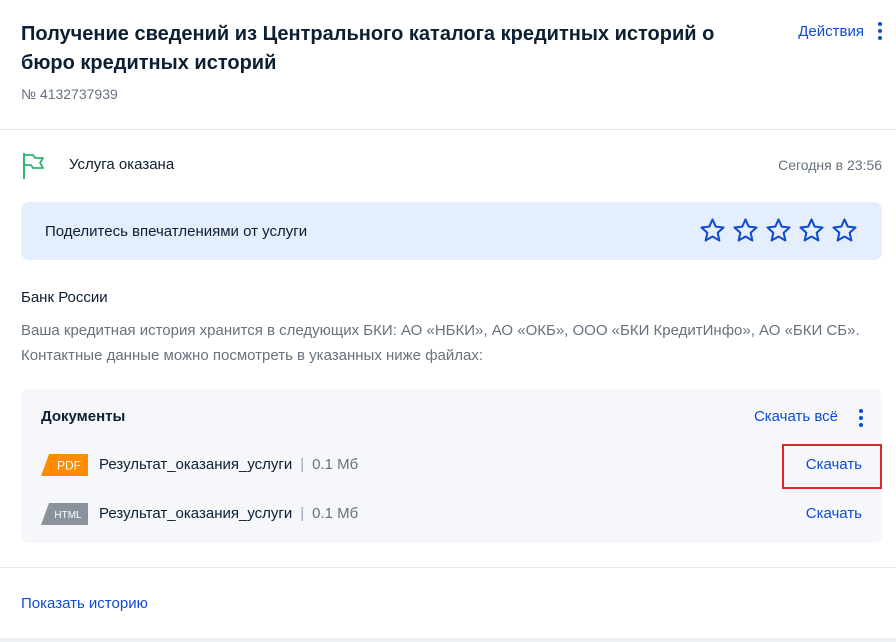 This screenshot has width=896, height=642. Describe the element at coordinates (448, 567) in the screenshot. I see `divider` at that location.